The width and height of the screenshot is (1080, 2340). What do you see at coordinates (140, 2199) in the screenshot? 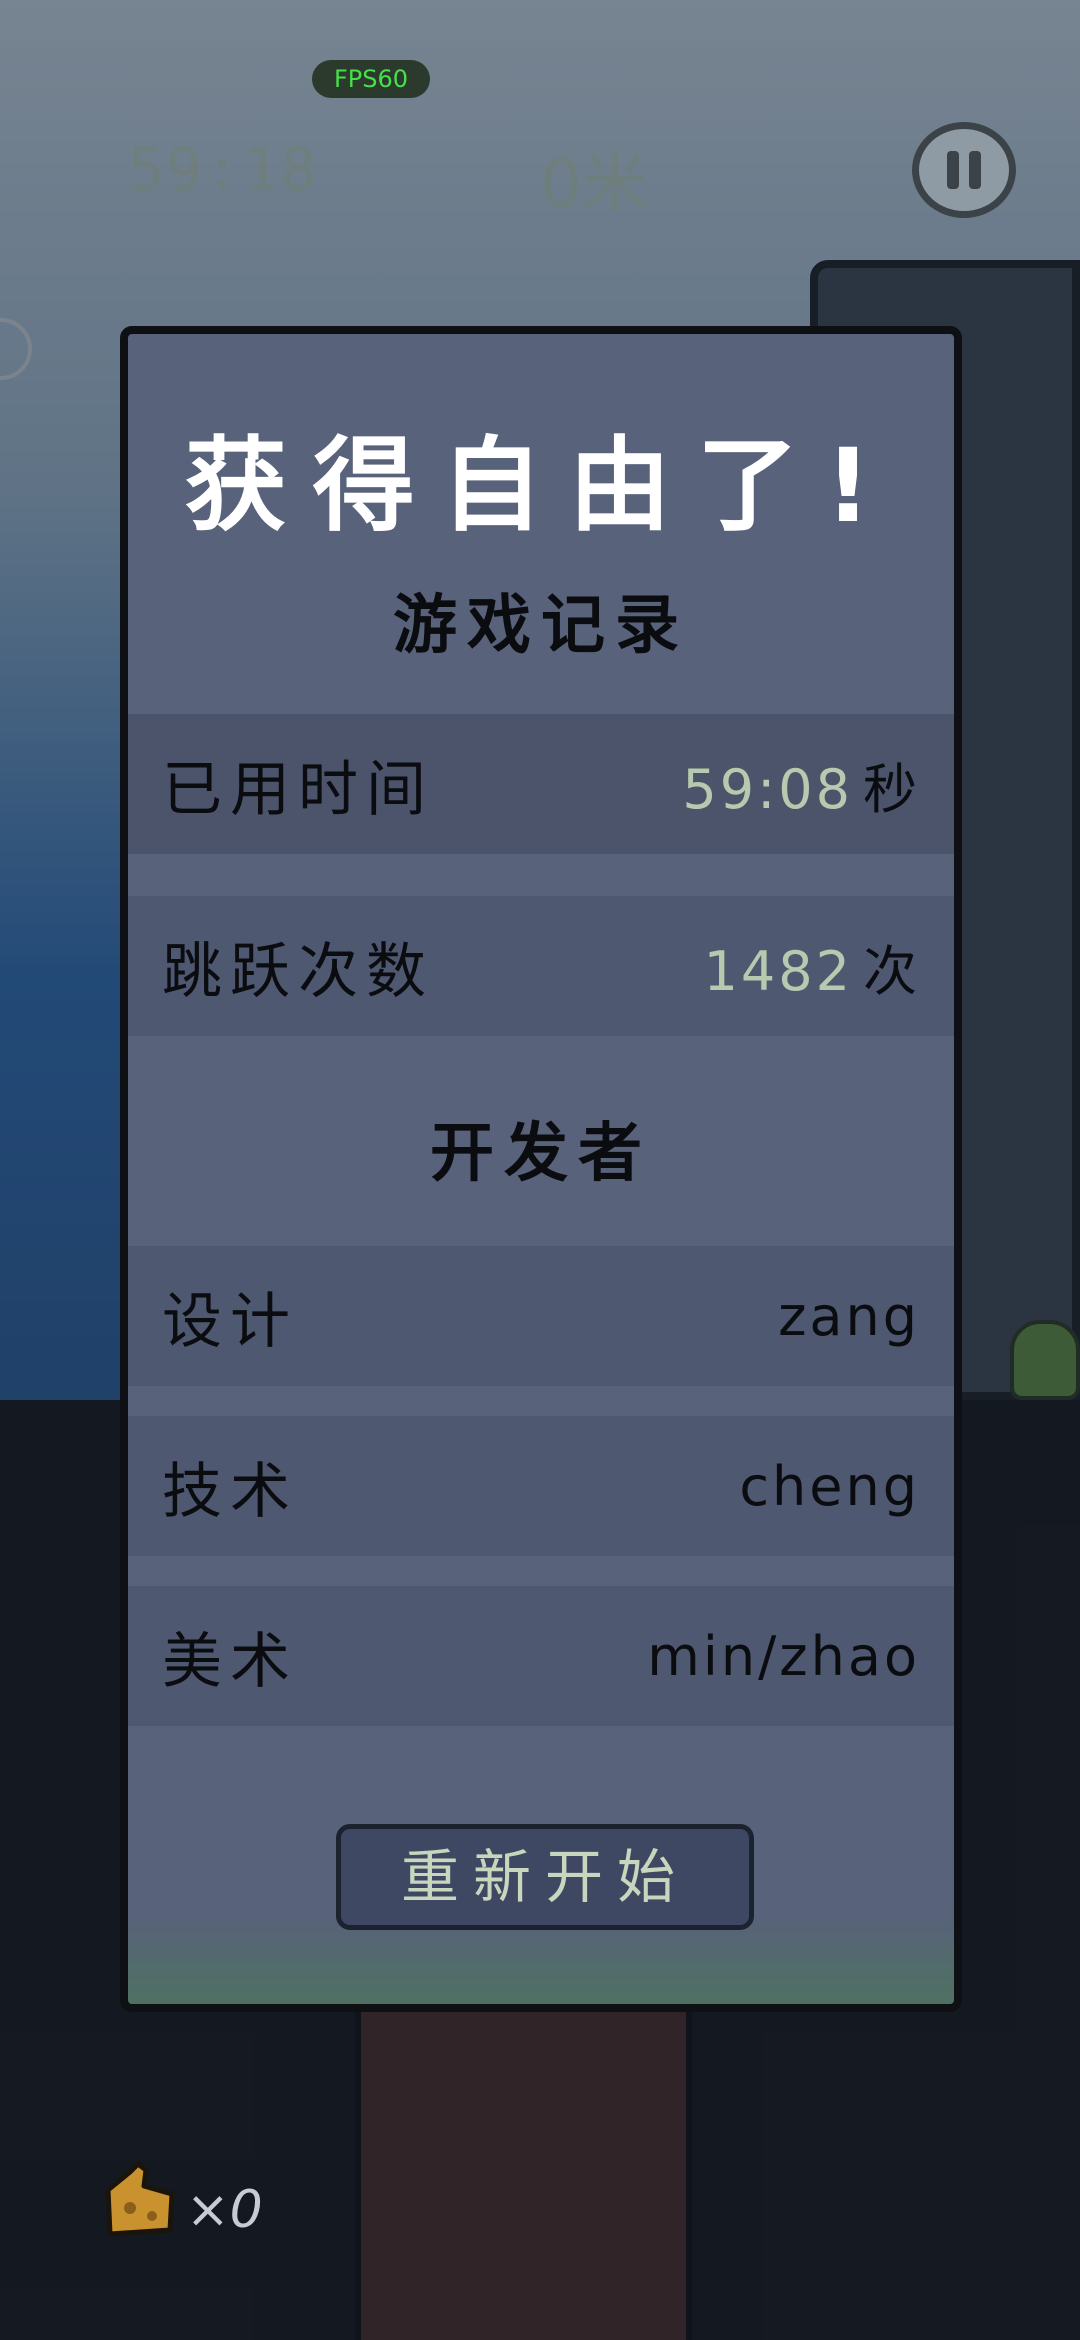
I see `cheese-icon` at bounding box center [140, 2199].